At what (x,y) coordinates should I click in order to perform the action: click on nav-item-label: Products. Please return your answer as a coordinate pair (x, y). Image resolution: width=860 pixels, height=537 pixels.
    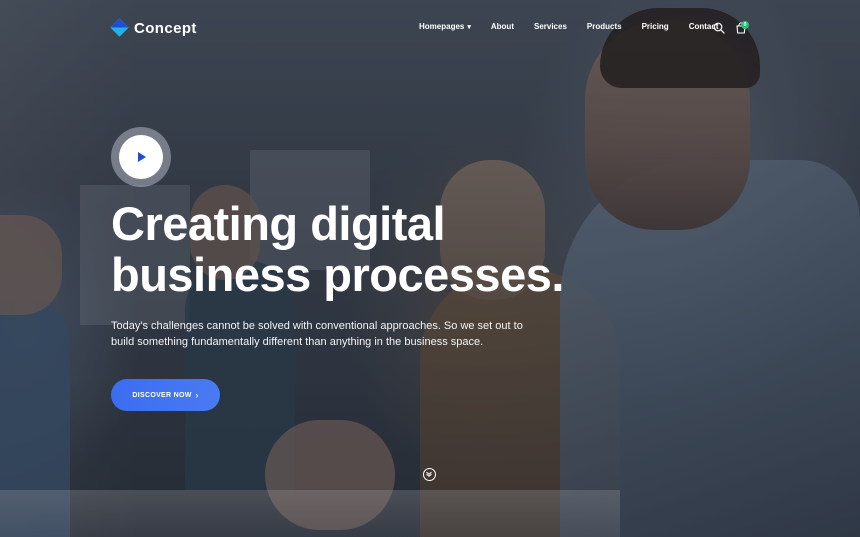
    Looking at the image, I should click on (604, 26).